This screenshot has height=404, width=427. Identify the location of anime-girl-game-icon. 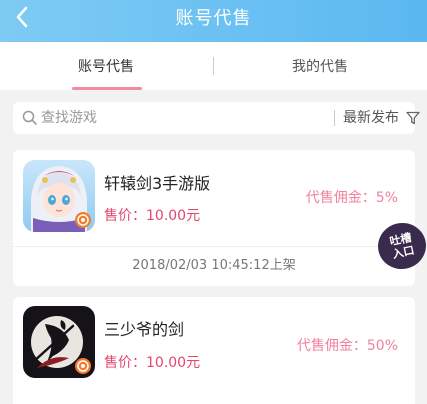
(59, 196).